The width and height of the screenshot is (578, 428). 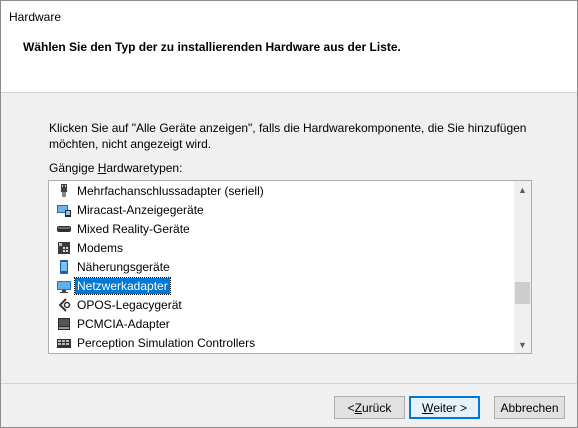 What do you see at coordinates (444, 407) in the screenshot?
I see `next-button: Weiter >` at bounding box center [444, 407].